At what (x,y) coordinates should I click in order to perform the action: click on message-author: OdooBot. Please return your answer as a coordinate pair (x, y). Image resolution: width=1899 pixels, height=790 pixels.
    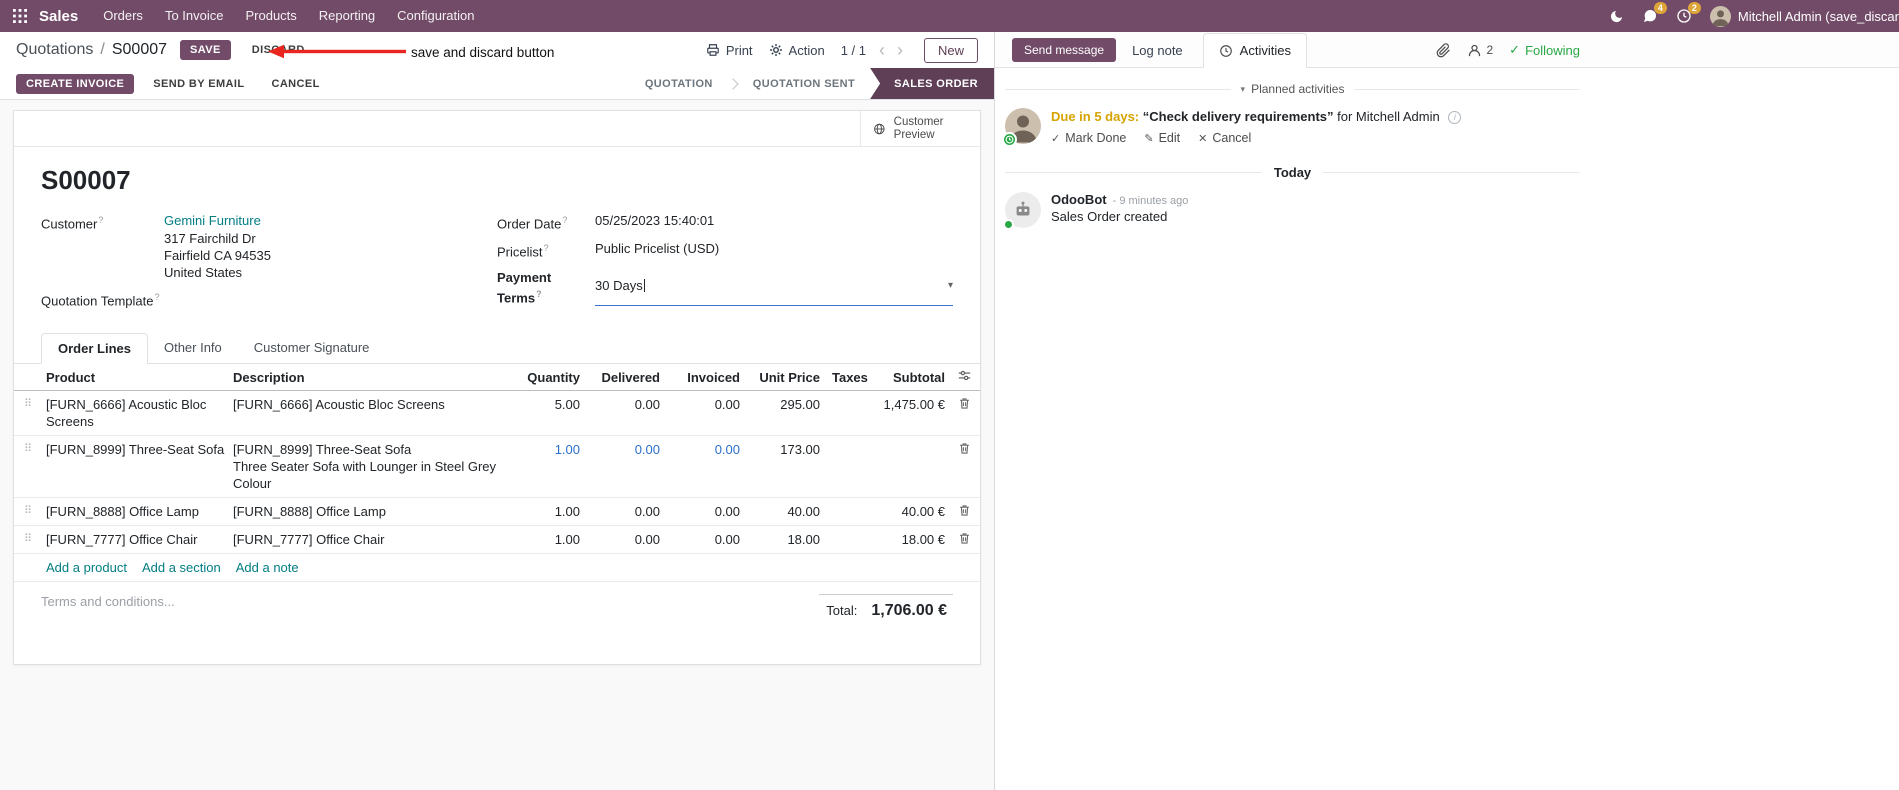
    Looking at the image, I should click on (1079, 199).